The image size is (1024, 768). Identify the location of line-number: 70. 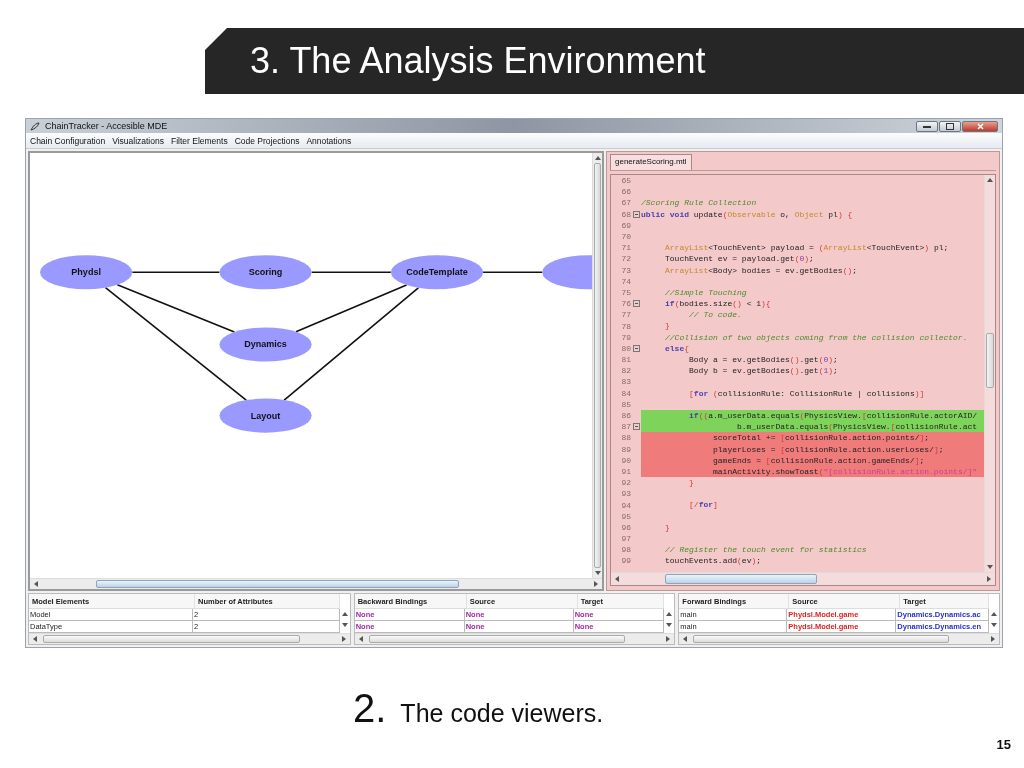
(625, 237).